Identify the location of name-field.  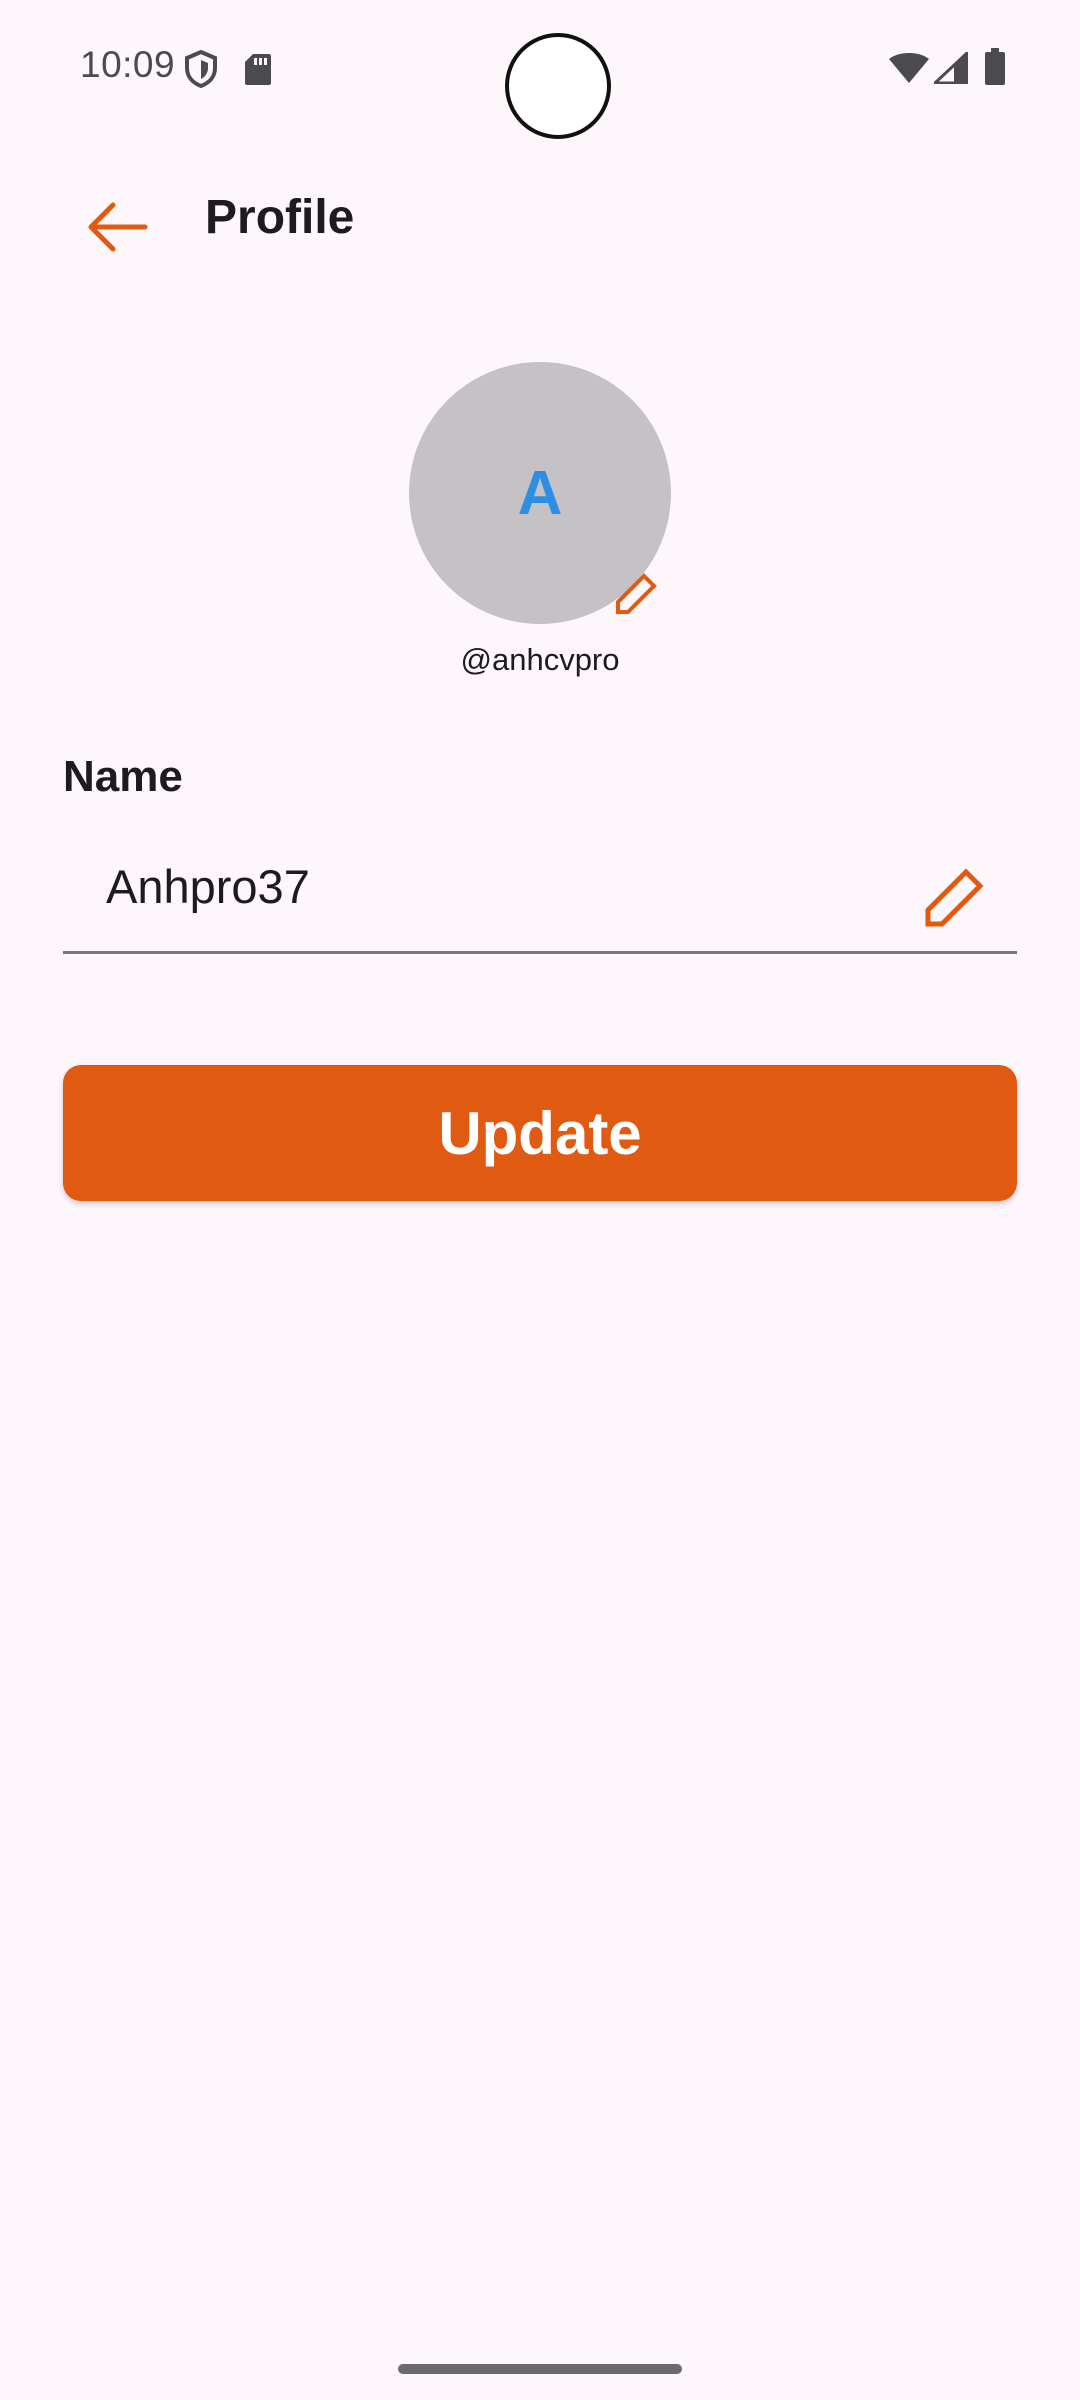
(540, 897).